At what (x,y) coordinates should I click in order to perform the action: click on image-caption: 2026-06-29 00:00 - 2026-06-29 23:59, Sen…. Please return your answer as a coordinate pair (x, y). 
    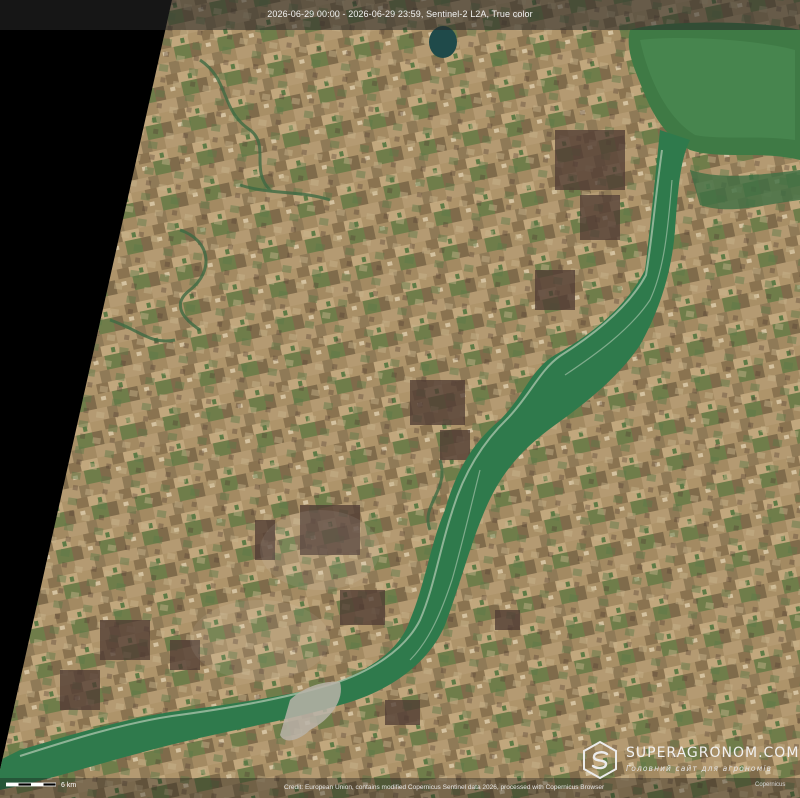
    Looking at the image, I should click on (400, 14).